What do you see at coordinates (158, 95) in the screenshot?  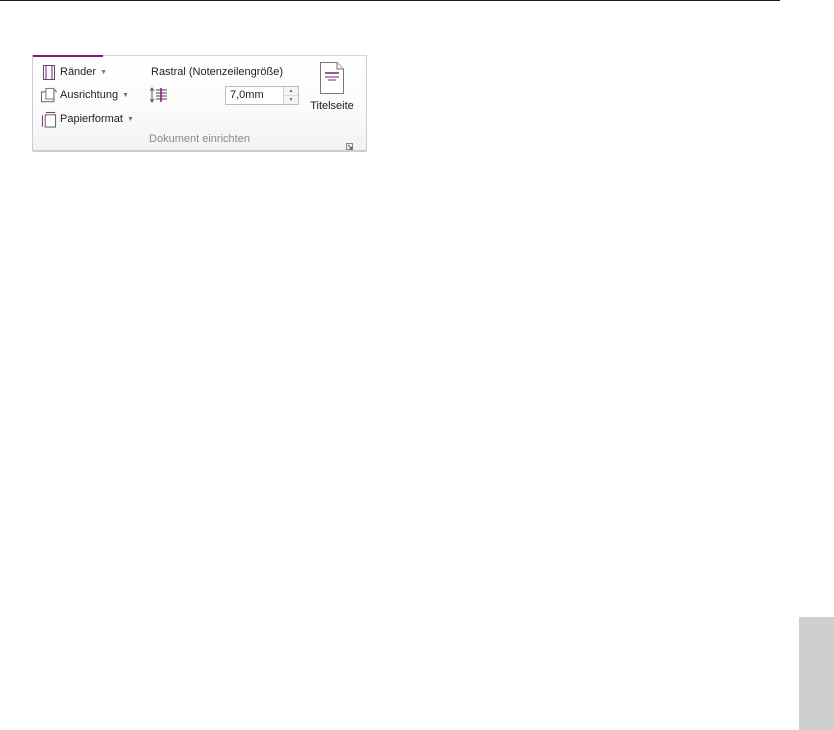 I see `staff-size-icon` at bounding box center [158, 95].